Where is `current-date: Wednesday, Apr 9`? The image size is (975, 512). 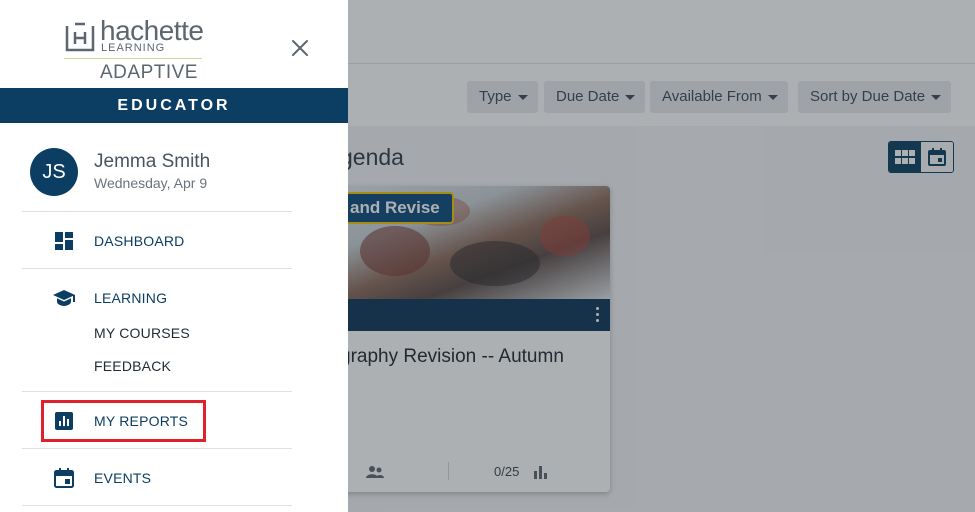
current-date: Wednesday, Apr 9 is located at coordinates (151, 183).